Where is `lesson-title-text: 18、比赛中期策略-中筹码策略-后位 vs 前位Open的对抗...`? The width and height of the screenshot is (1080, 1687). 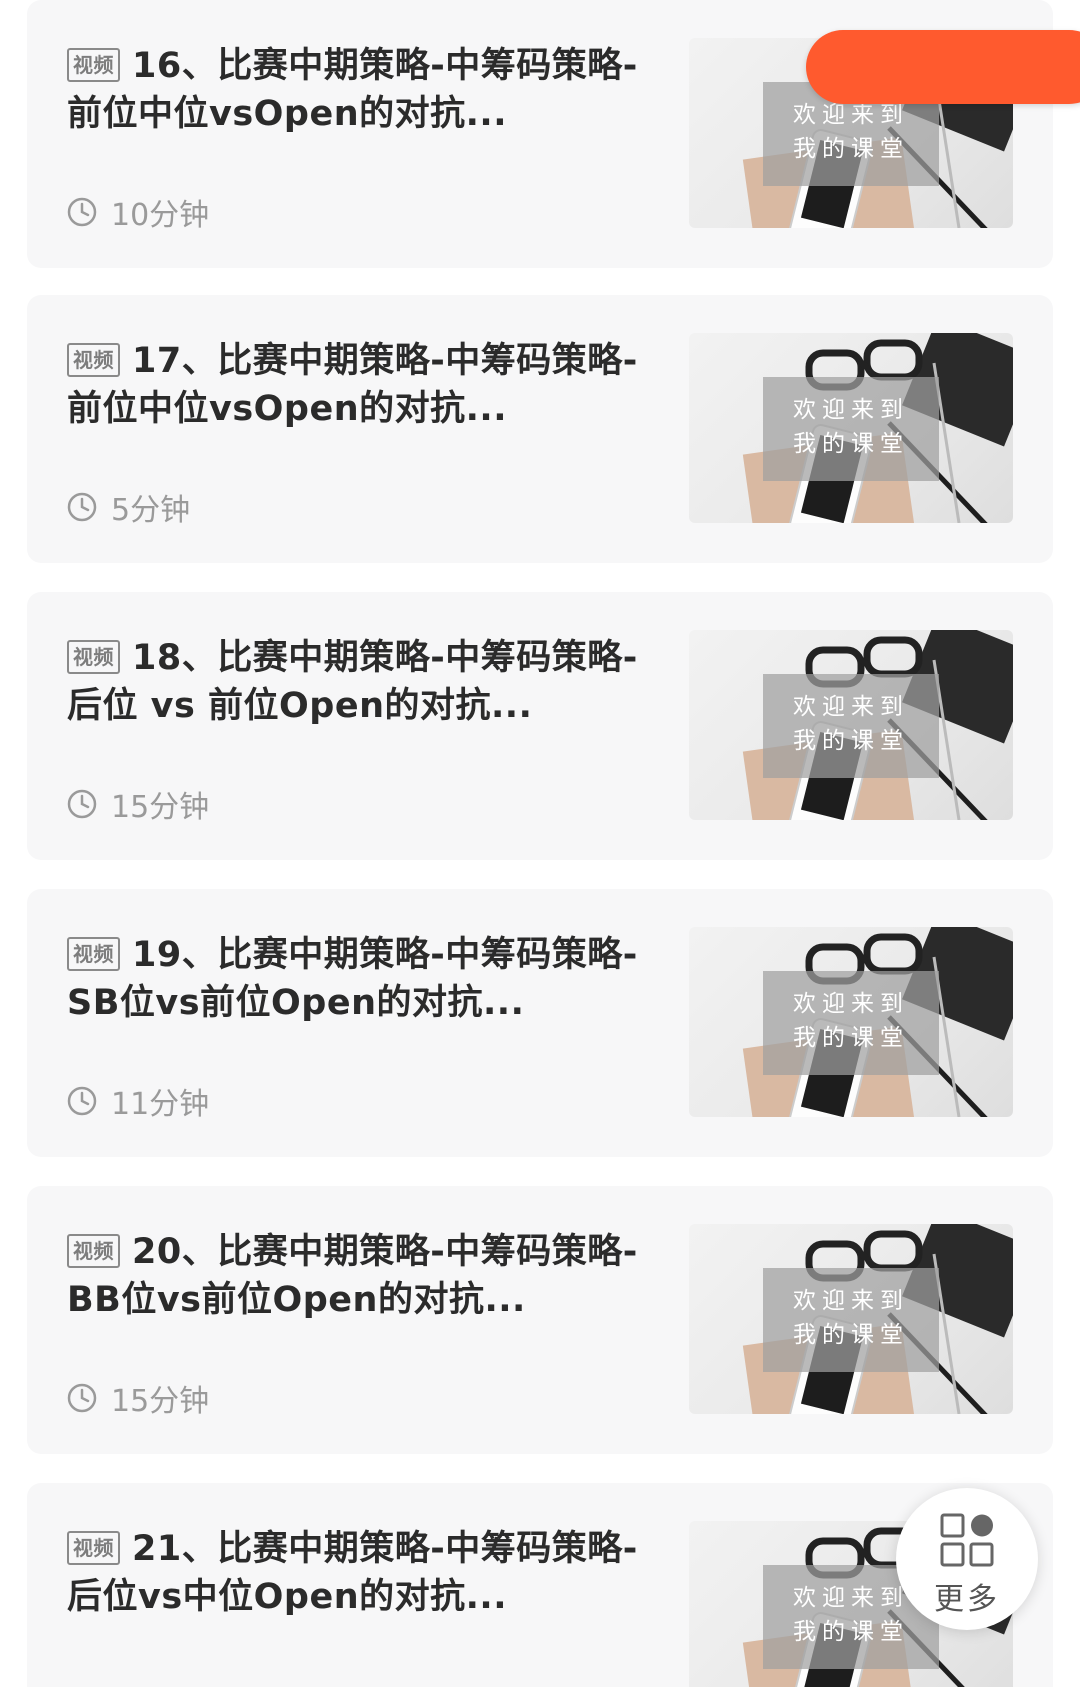 lesson-title-text: 18、比赛中期策略-中筹码策略-后位 vs 前位Open的对抗... is located at coordinates (352, 682).